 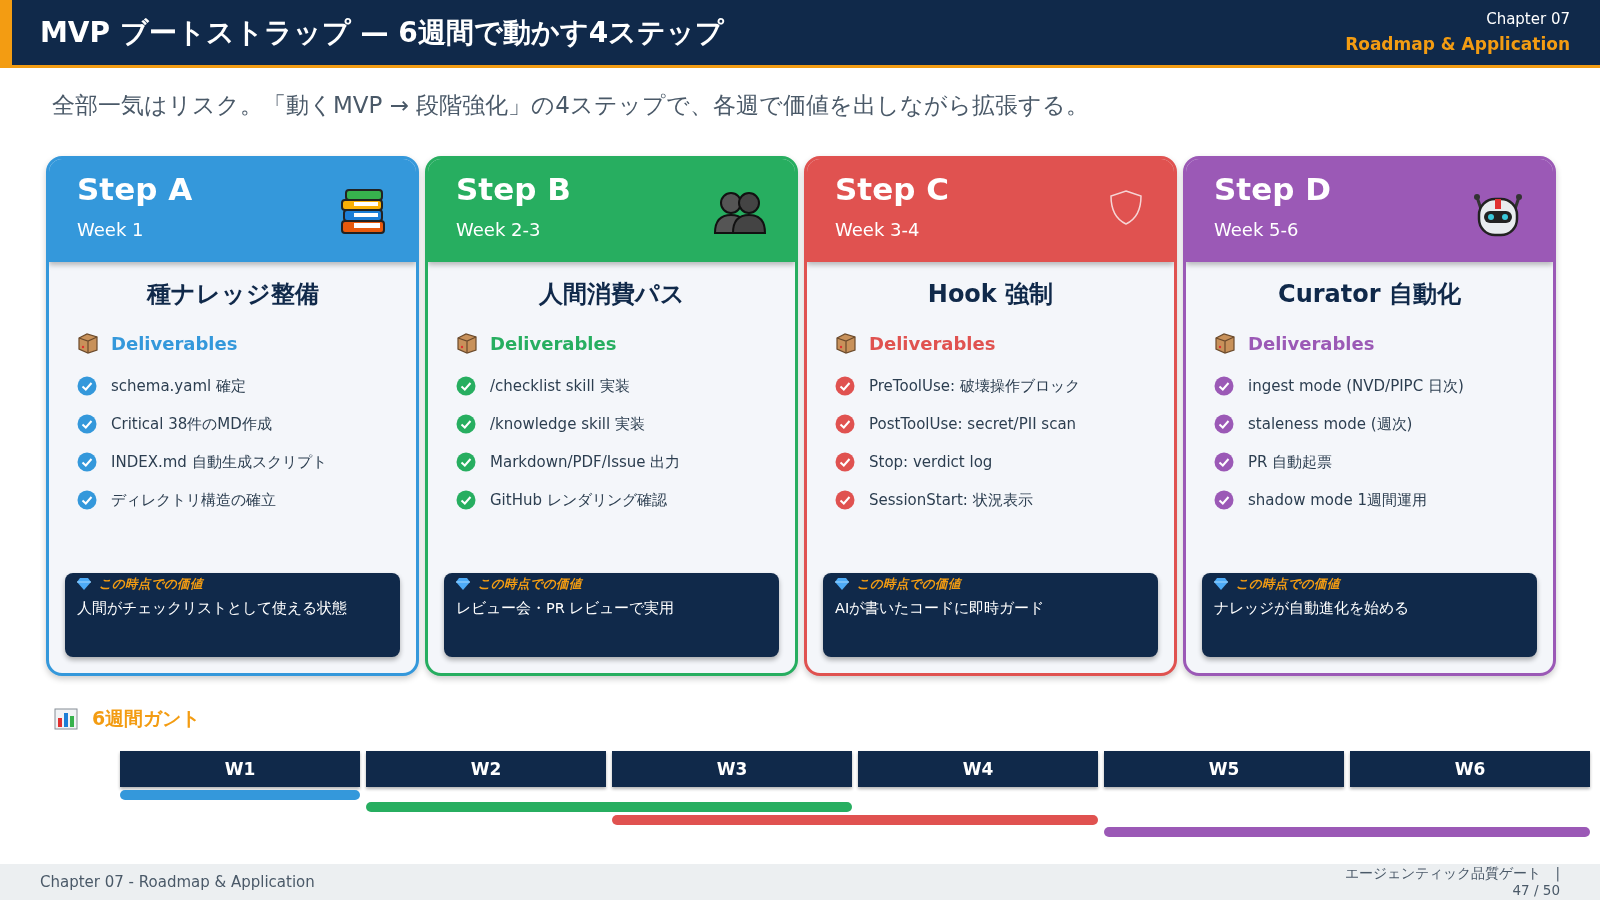 What do you see at coordinates (111, 230) in the screenshot?
I see `week-label: Week 1` at bounding box center [111, 230].